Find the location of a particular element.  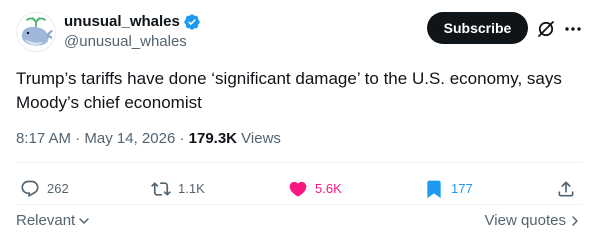

reply-button: 262 is located at coordinates (44, 189).